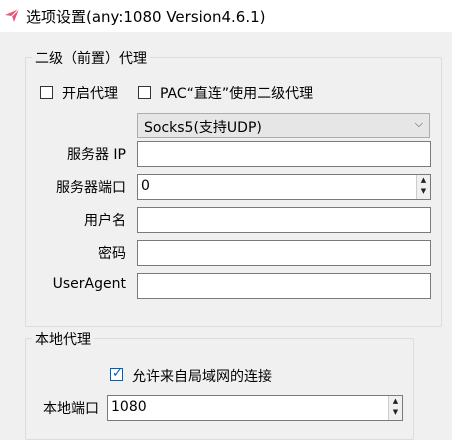 The height and width of the screenshot is (440, 452). What do you see at coordinates (129, 407) in the screenshot?
I see `local-port-value: 1080` at bounding box center [129, 407].